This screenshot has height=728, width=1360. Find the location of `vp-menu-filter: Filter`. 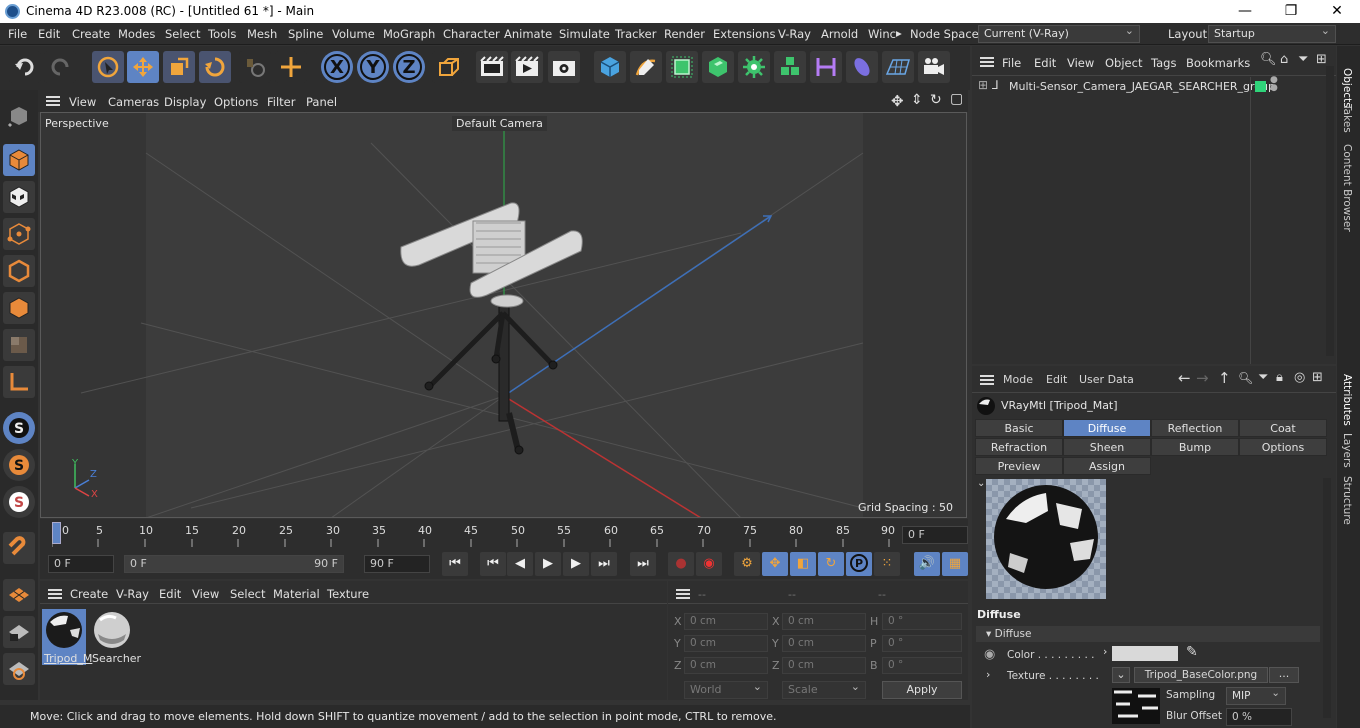

vp-menu-filter: Filter is located at coordinates (281, 102).